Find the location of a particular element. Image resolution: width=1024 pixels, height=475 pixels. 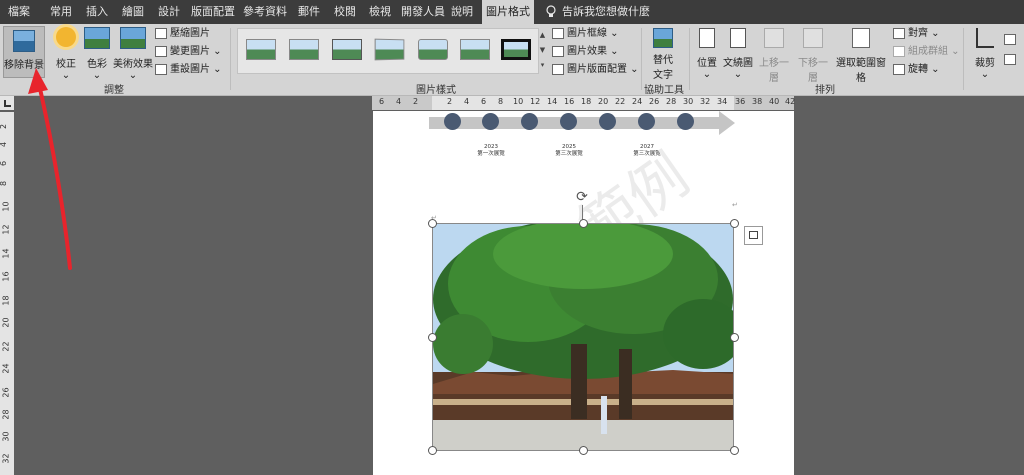

compress-label: 壓縮圖片 is located at coordinates (190, 33).